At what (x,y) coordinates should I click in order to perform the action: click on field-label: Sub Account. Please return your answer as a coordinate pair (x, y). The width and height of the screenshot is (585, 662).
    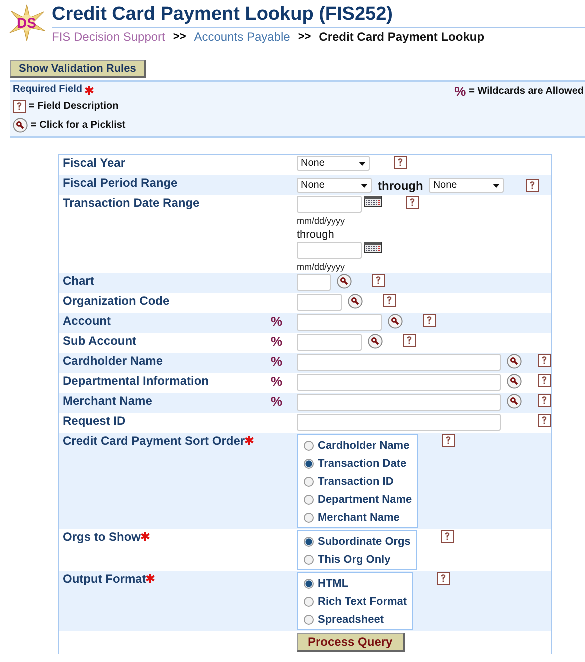
    Looking at the image, I should click on (100, 341).